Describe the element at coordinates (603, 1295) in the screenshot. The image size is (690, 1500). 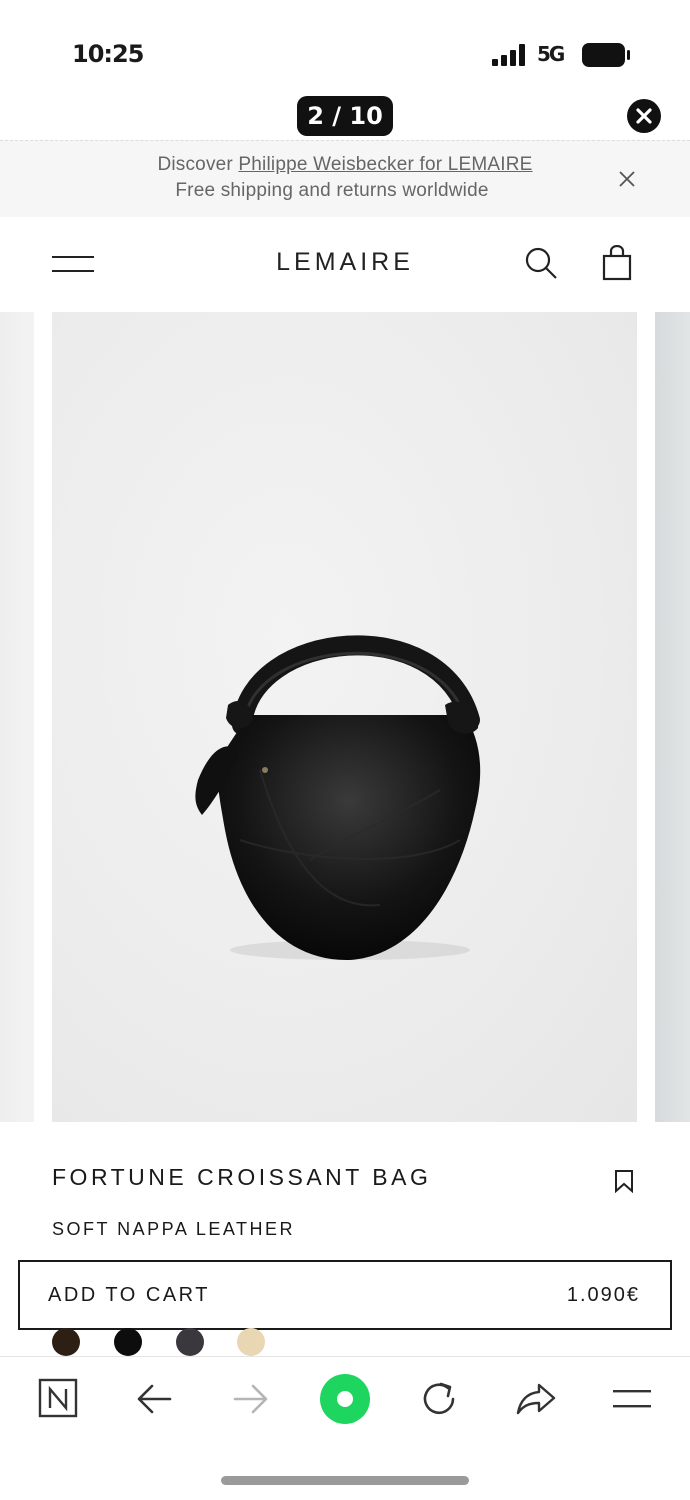
I see `product-price: 1.090€` at that location.